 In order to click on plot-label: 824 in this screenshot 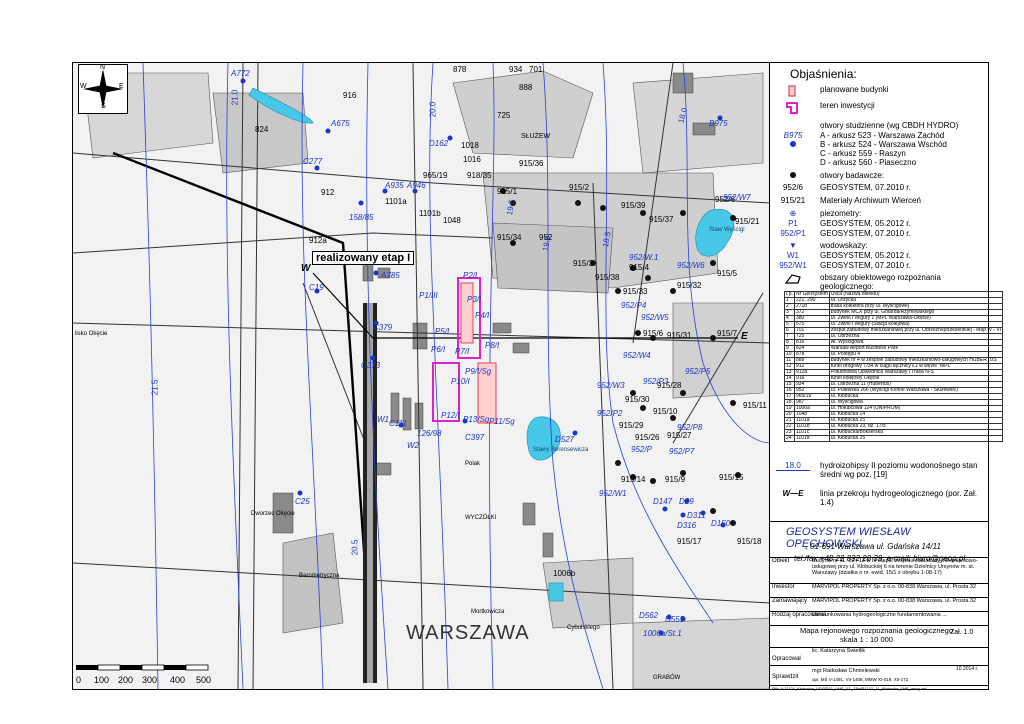, I will do `click(262, 129)`.